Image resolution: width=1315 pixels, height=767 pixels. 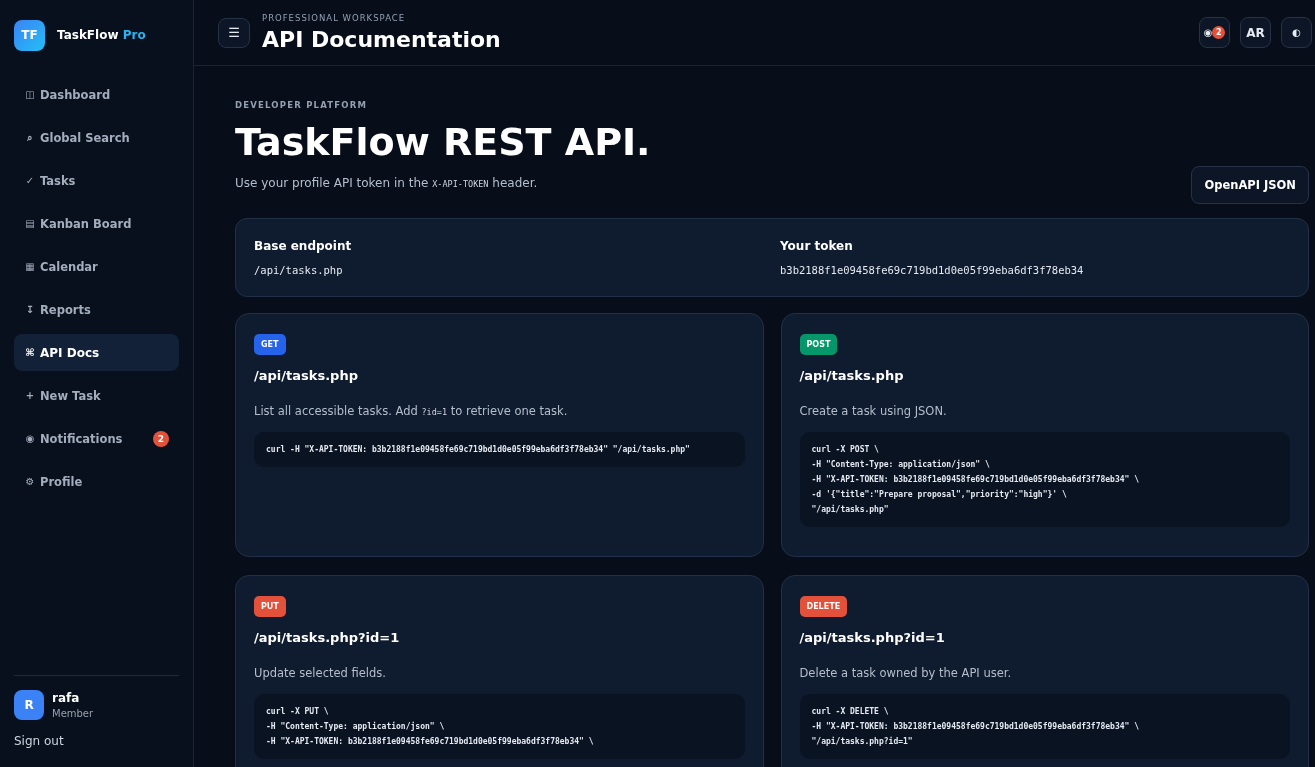 I want to click on hero-title: TaskFlow REST API., so click(x=443, y=142).